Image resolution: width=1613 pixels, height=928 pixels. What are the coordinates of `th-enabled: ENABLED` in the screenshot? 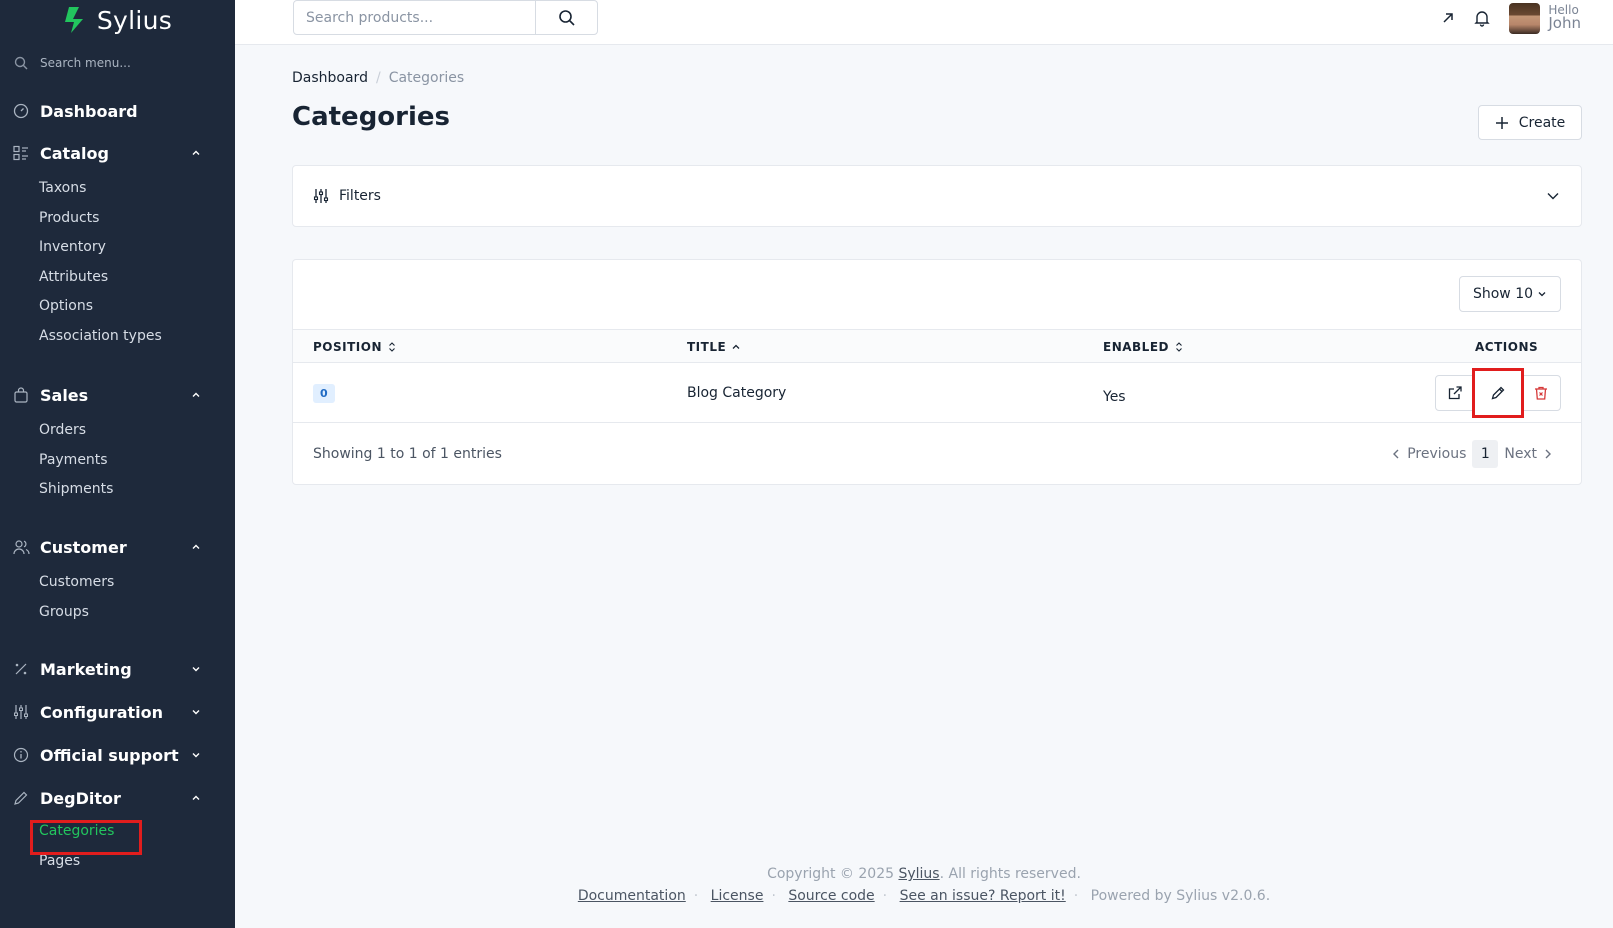 It's located at (1143, 347).